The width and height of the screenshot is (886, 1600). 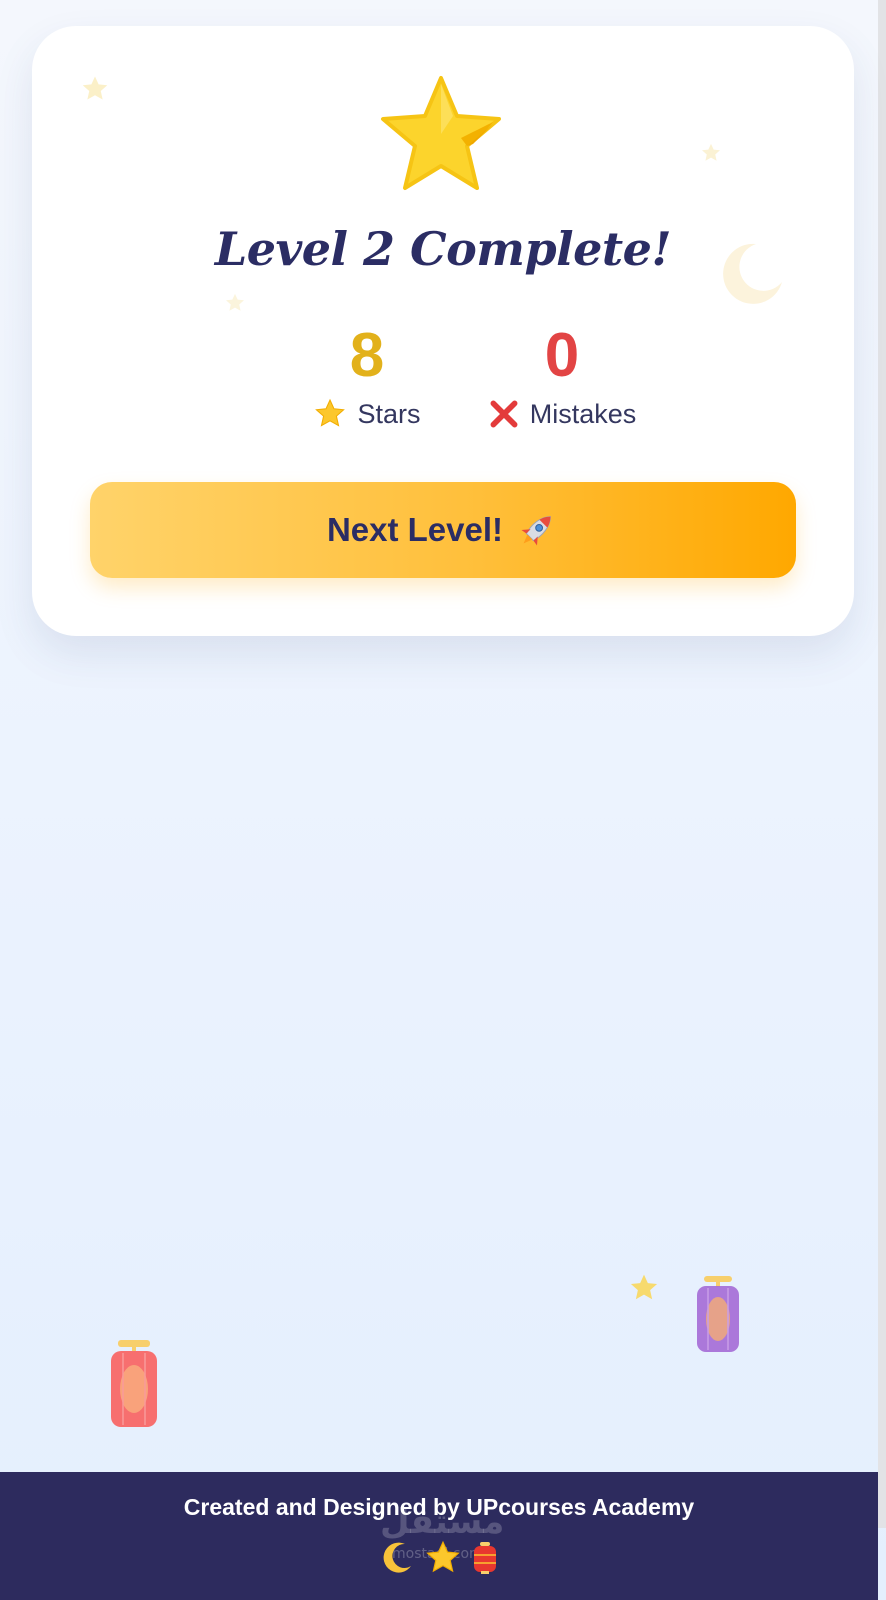 I want to click on floating-star-icon, so click(x=644, y=1287).